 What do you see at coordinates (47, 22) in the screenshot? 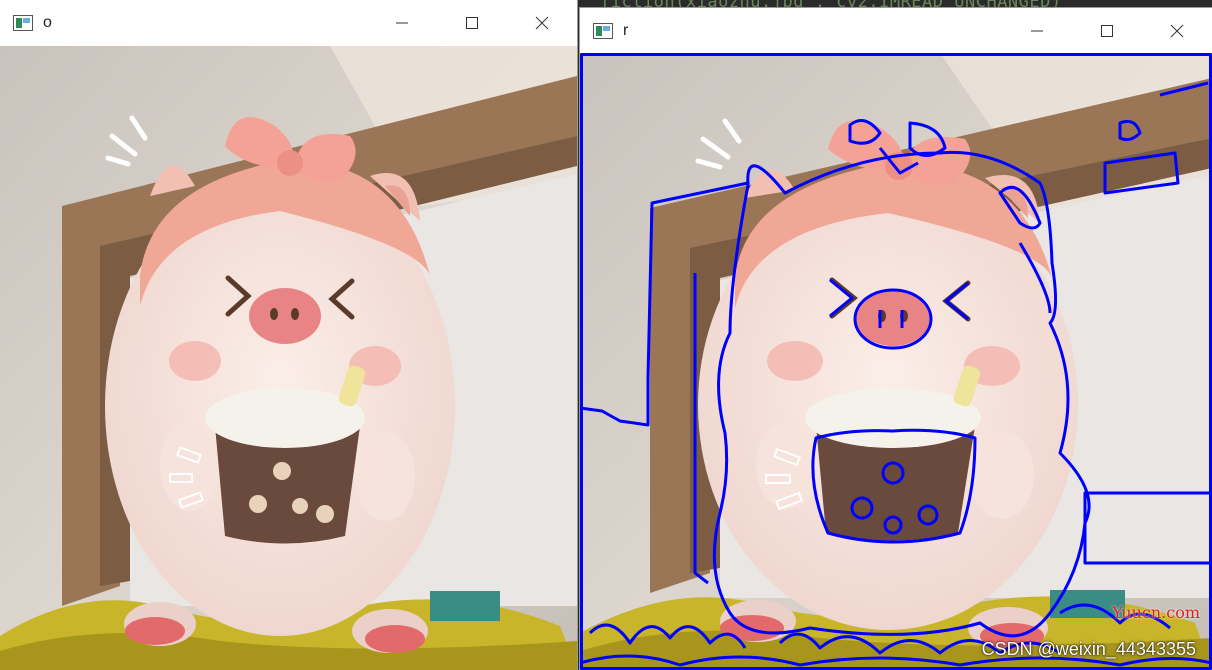
I see `window-title: o` at bounding box center [47, 22].